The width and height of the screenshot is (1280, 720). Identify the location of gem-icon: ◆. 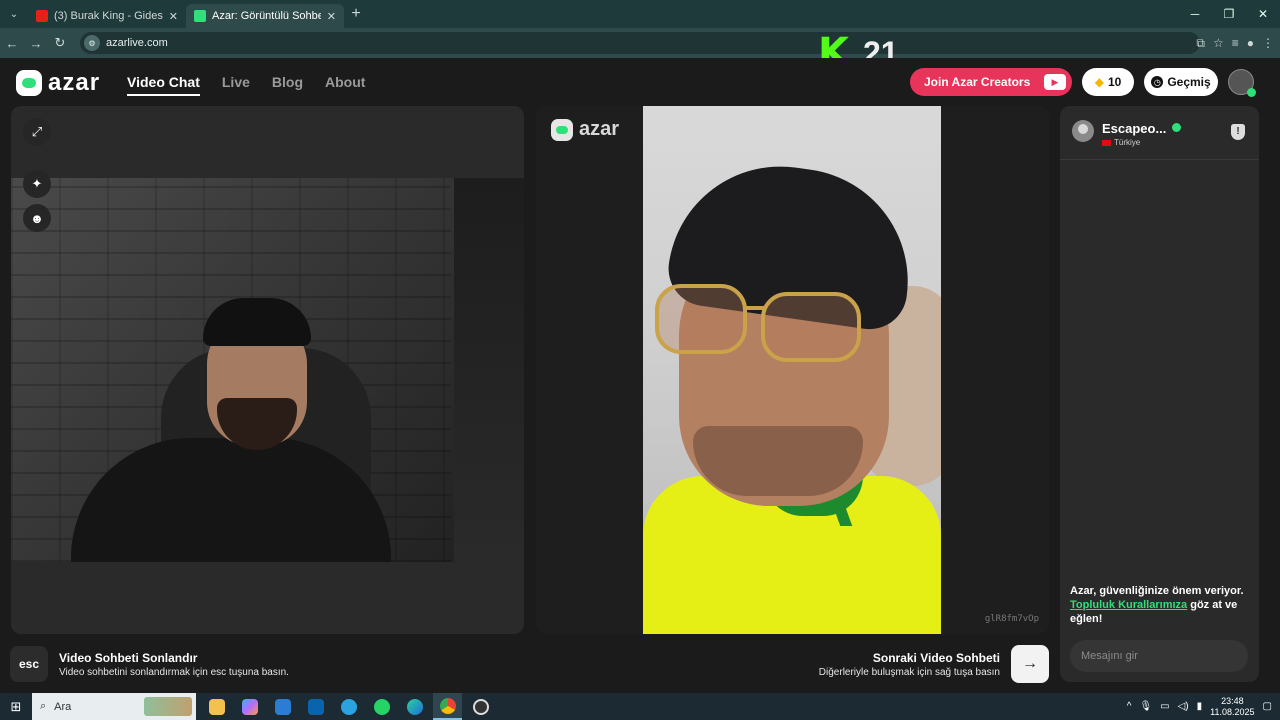
(1099, 82).